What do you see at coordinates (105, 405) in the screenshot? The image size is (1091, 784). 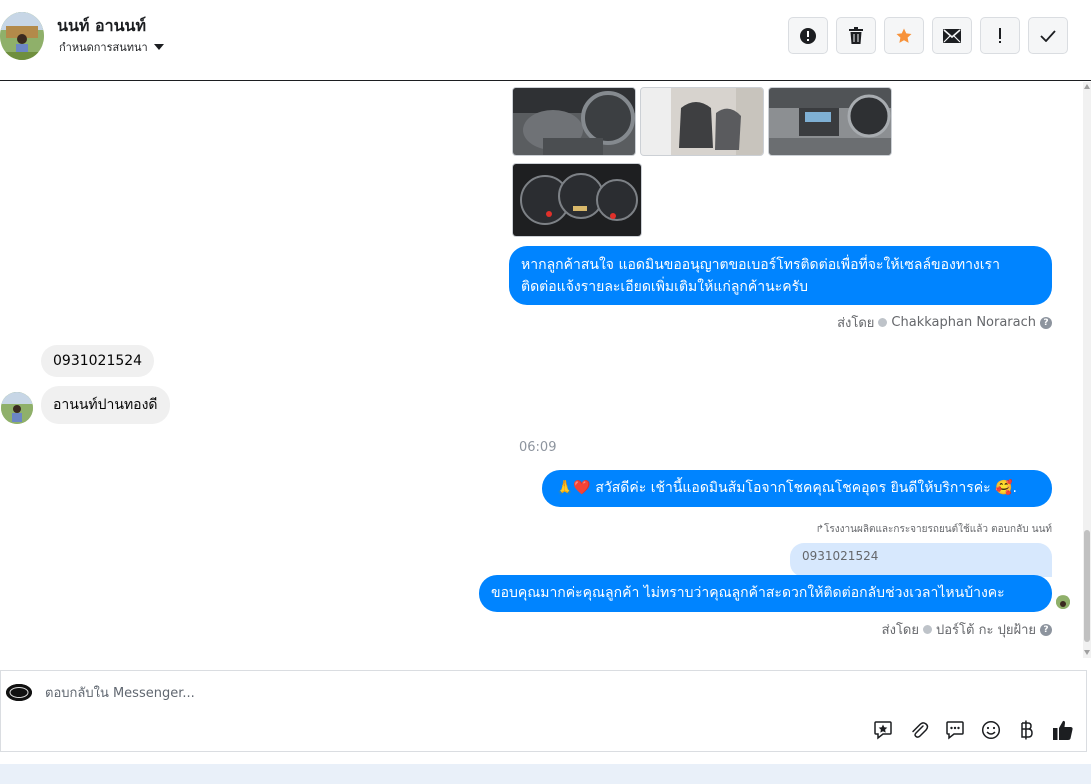 I see `incoming-message-bubble: อานนท์ปานทองดี` at bounding box center [105, 405].